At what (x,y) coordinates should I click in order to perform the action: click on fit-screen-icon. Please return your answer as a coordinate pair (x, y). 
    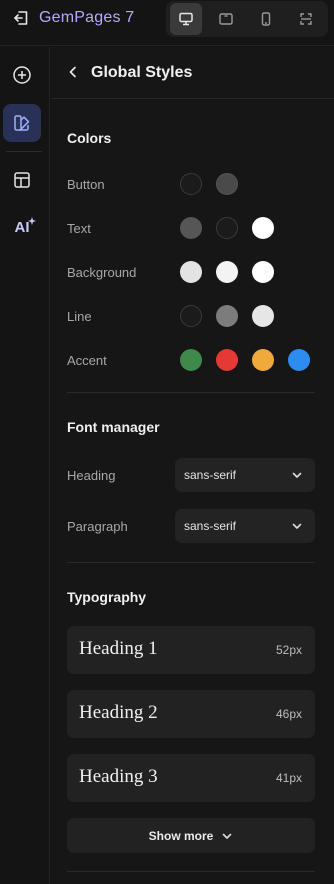
    Looking at the image, I should click on (306, 19).